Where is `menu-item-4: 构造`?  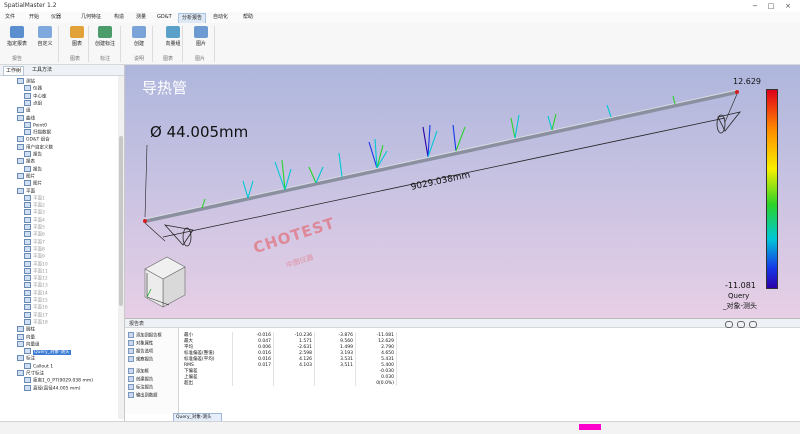 menu-item-4: 构造 is located at coordinates (119, 17).